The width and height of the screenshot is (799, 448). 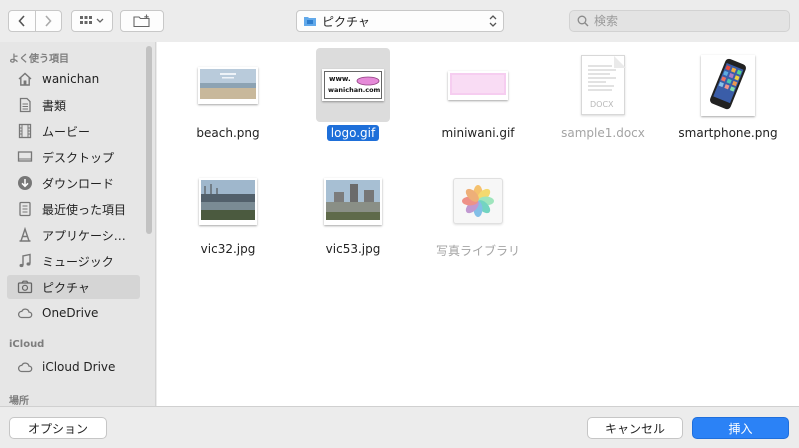 I want to click on file-name: vic53.jpg, so click(x=353, y=249).